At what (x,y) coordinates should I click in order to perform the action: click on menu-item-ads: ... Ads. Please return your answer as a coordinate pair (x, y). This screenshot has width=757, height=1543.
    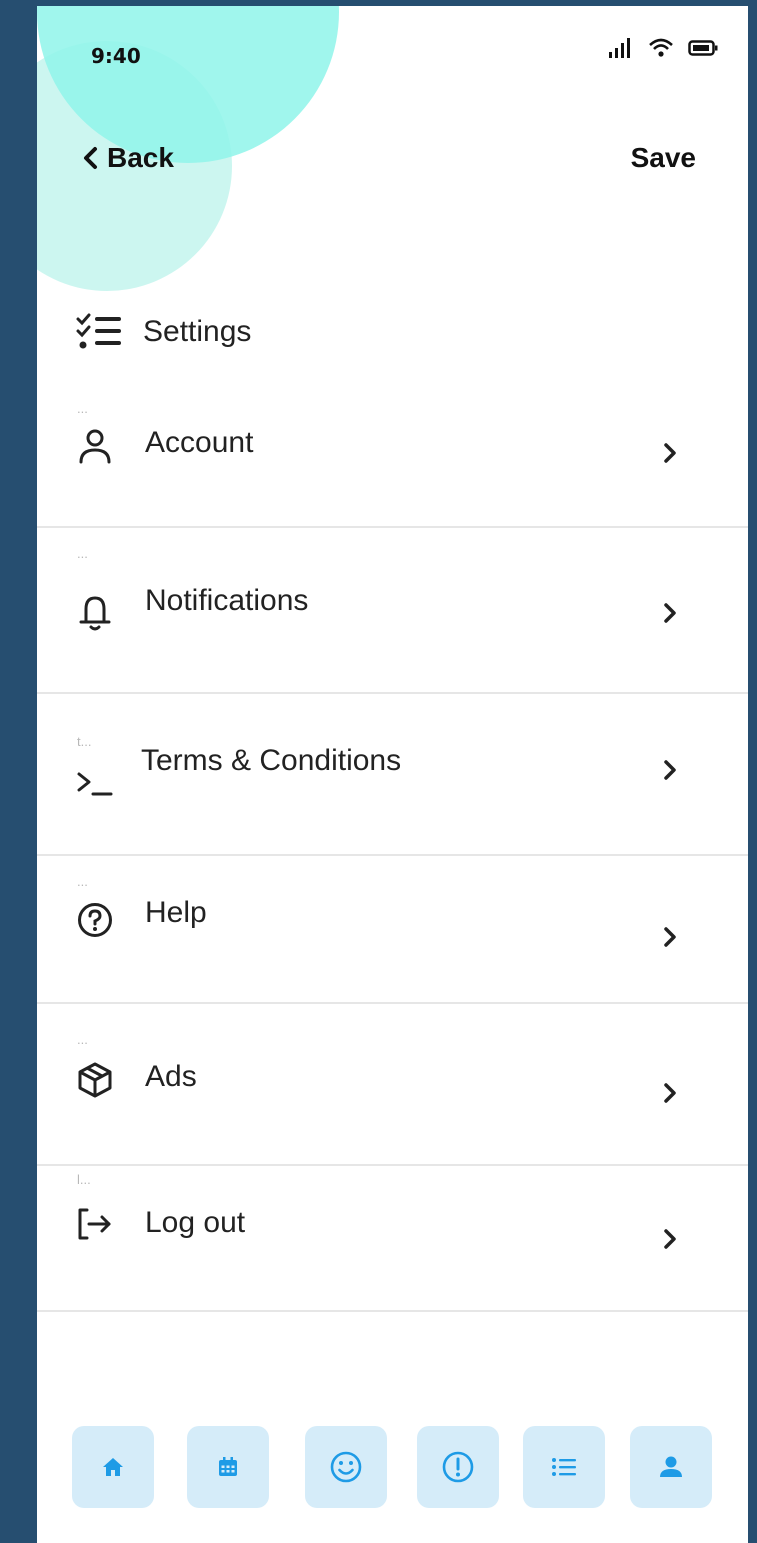
    Looking at the image, I should click on (392, 1085).